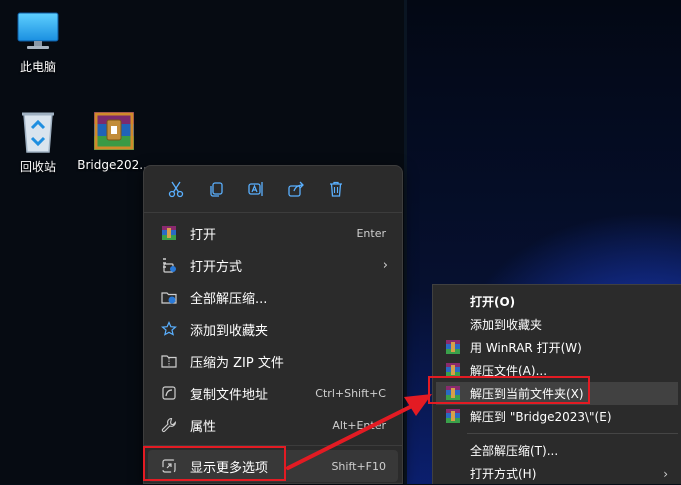 The image size is (681, 485). What do you see at coordinates (350, 437) in the screenshot?
I see `arrow-shaft` at bounding box center [350, 437].